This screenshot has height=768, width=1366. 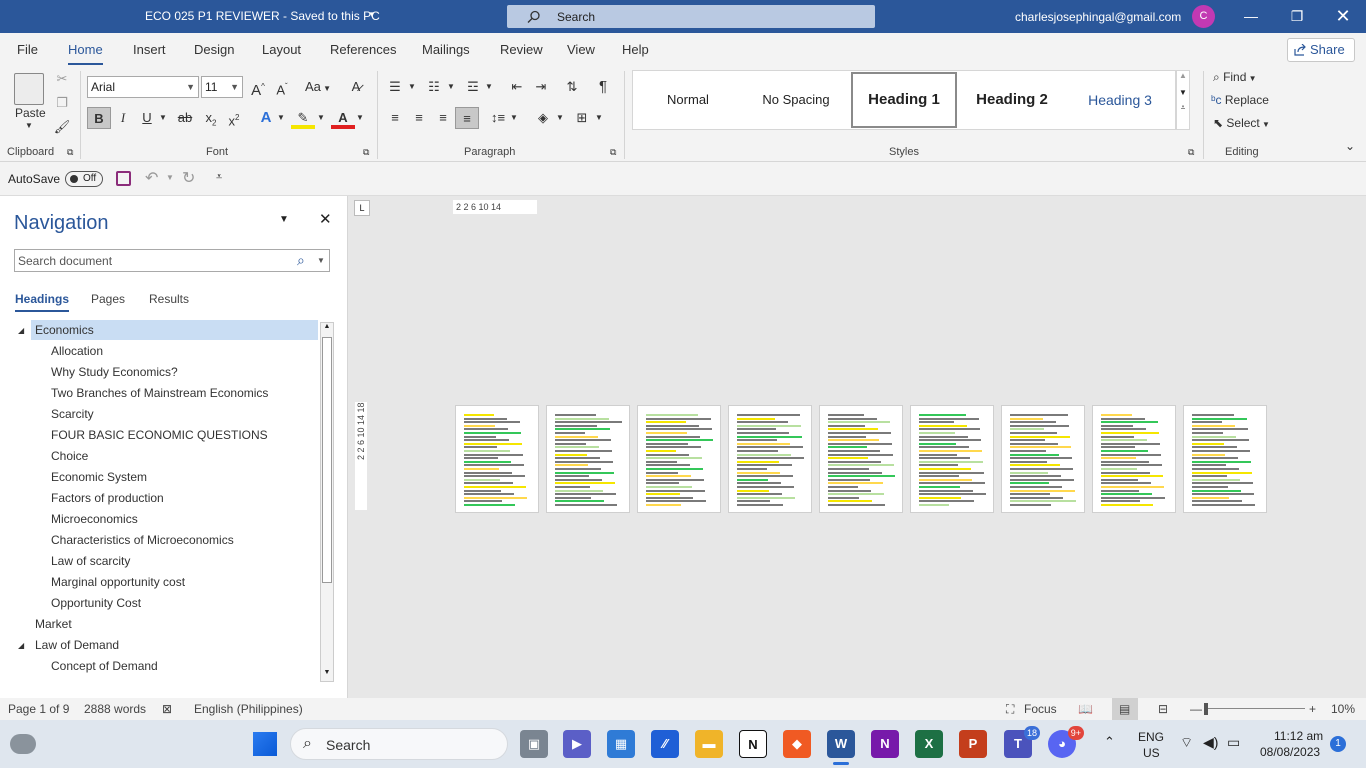 What do you see at coordinates (99, 118) in the screenshot?
I see `bold-button: B` at bounding box center [99, 118].